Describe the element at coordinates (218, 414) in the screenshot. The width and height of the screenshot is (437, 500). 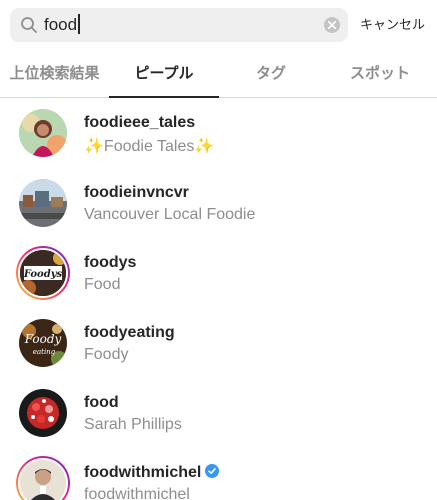
I see `list-item: food Sarah Phillips` at that location.